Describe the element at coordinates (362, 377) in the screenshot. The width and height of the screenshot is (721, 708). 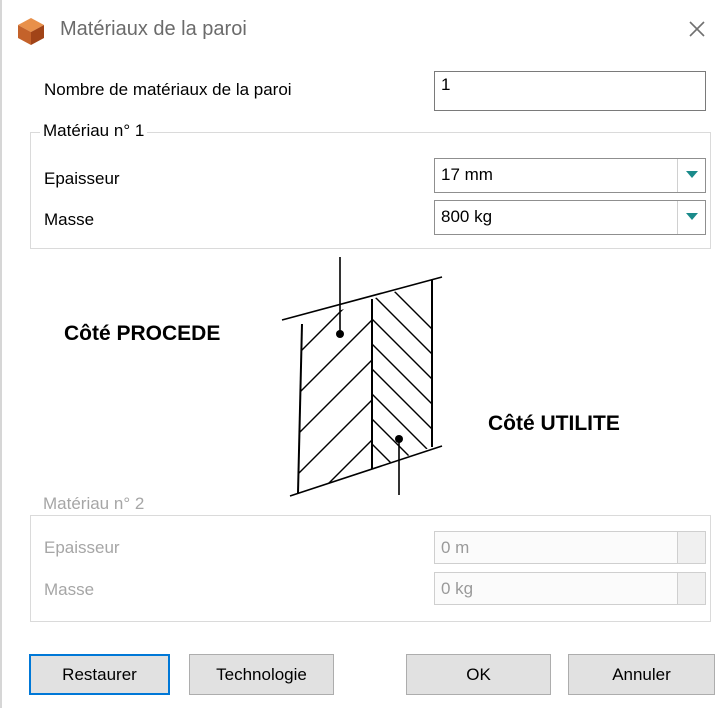
I see `wall-cross-section-diagram` at that location.